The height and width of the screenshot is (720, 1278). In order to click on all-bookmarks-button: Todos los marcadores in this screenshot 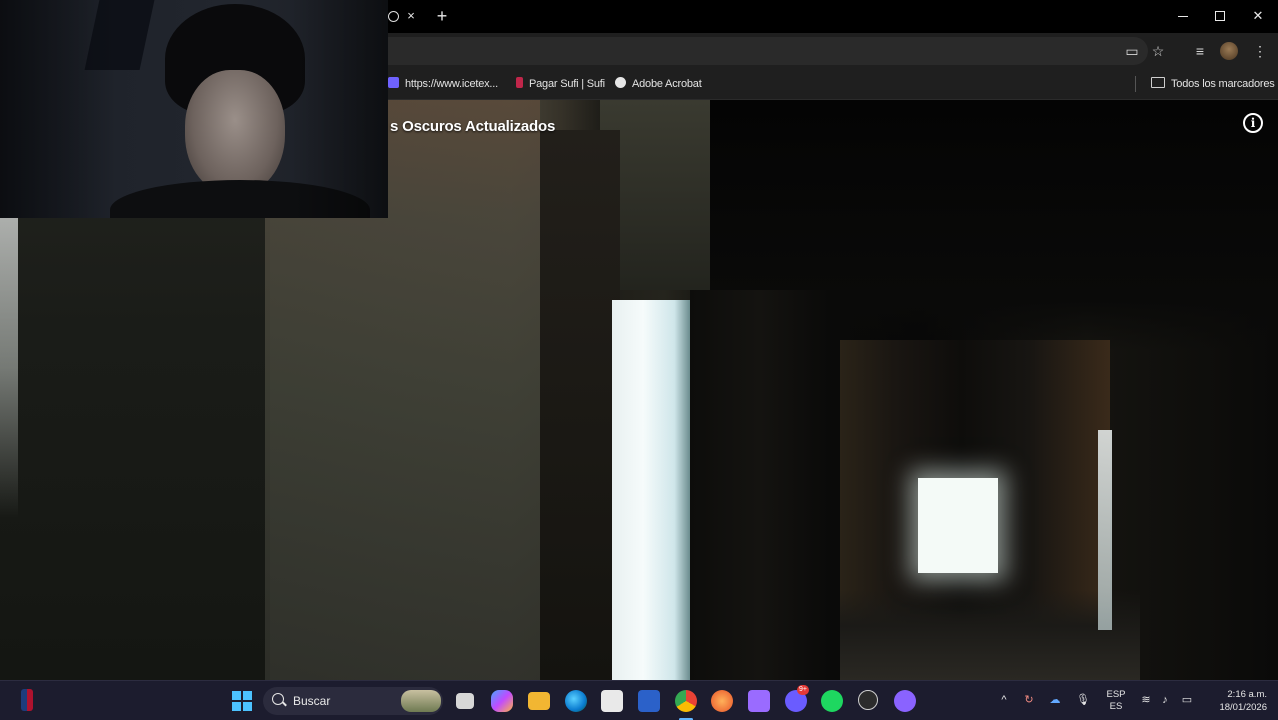, I will do `click(1213, 84)`.